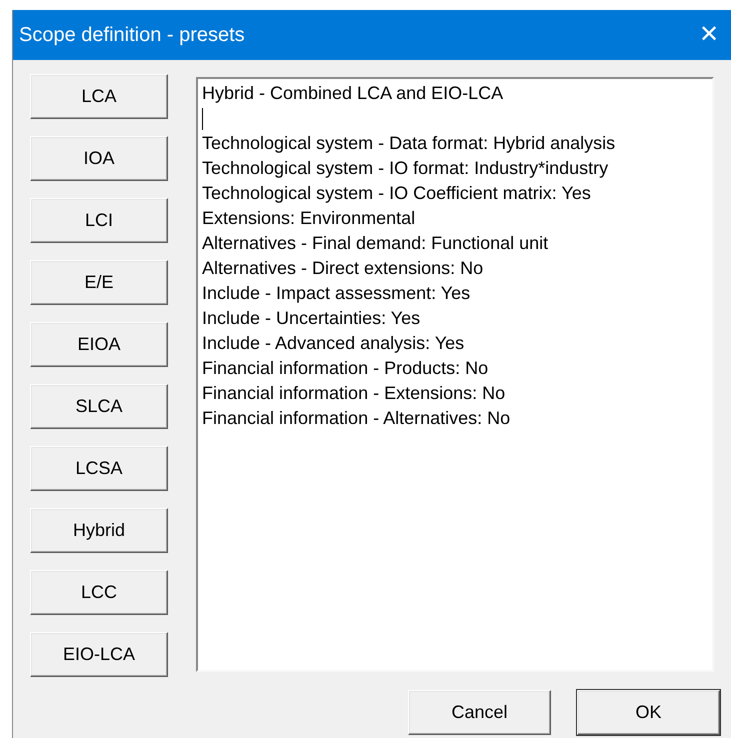 Image resolution: width=731 pixels, height=738 pixels. Describe the element at coordinates (202, 119) in the screenshot. I see `text-cursor-icon` at that location.